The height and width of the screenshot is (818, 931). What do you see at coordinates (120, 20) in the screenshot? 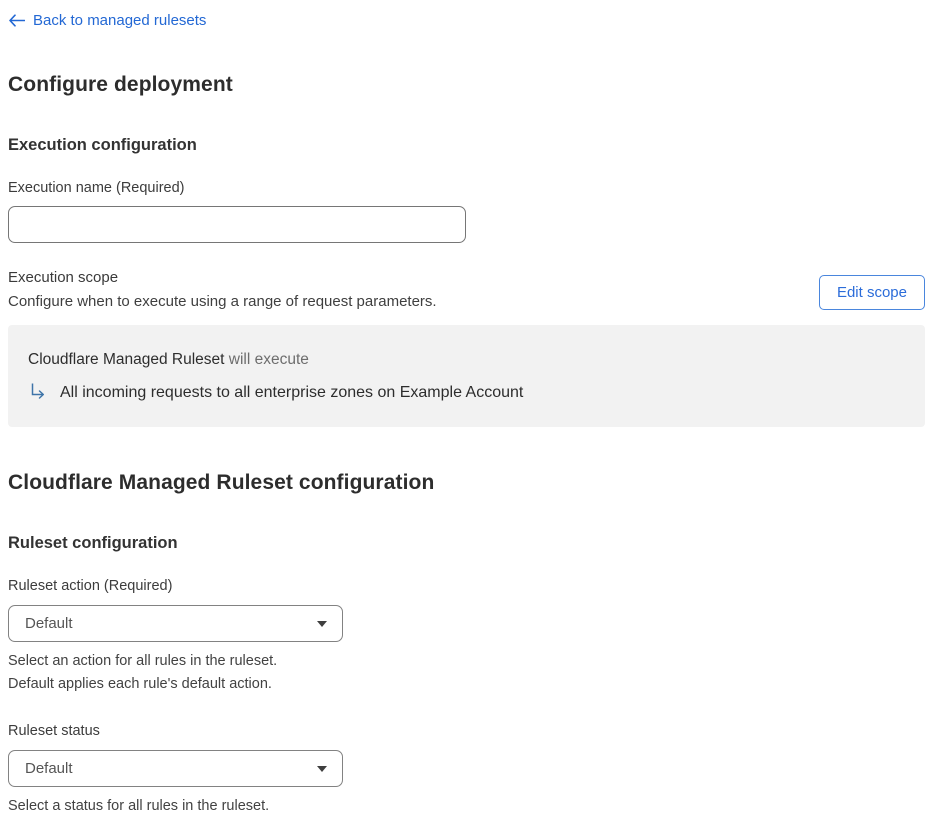
I see `back-link-label: Back to managed rulesets` at bounding box center [120, 20].